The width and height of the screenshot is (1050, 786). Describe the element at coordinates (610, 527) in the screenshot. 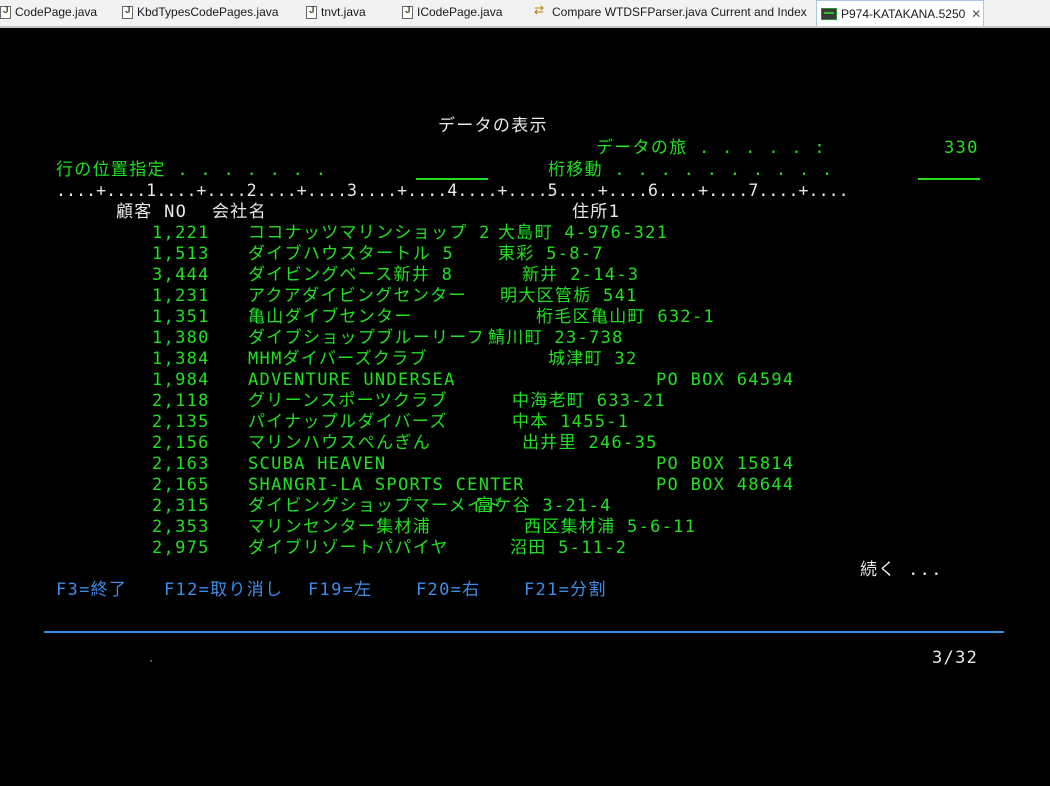

I see `record-address: 西区集材浦 5-6-11` at that location.